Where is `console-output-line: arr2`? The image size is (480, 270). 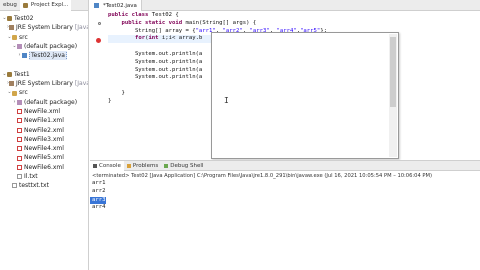 console-output-line: arr2 is located at coordinates (285, 192).